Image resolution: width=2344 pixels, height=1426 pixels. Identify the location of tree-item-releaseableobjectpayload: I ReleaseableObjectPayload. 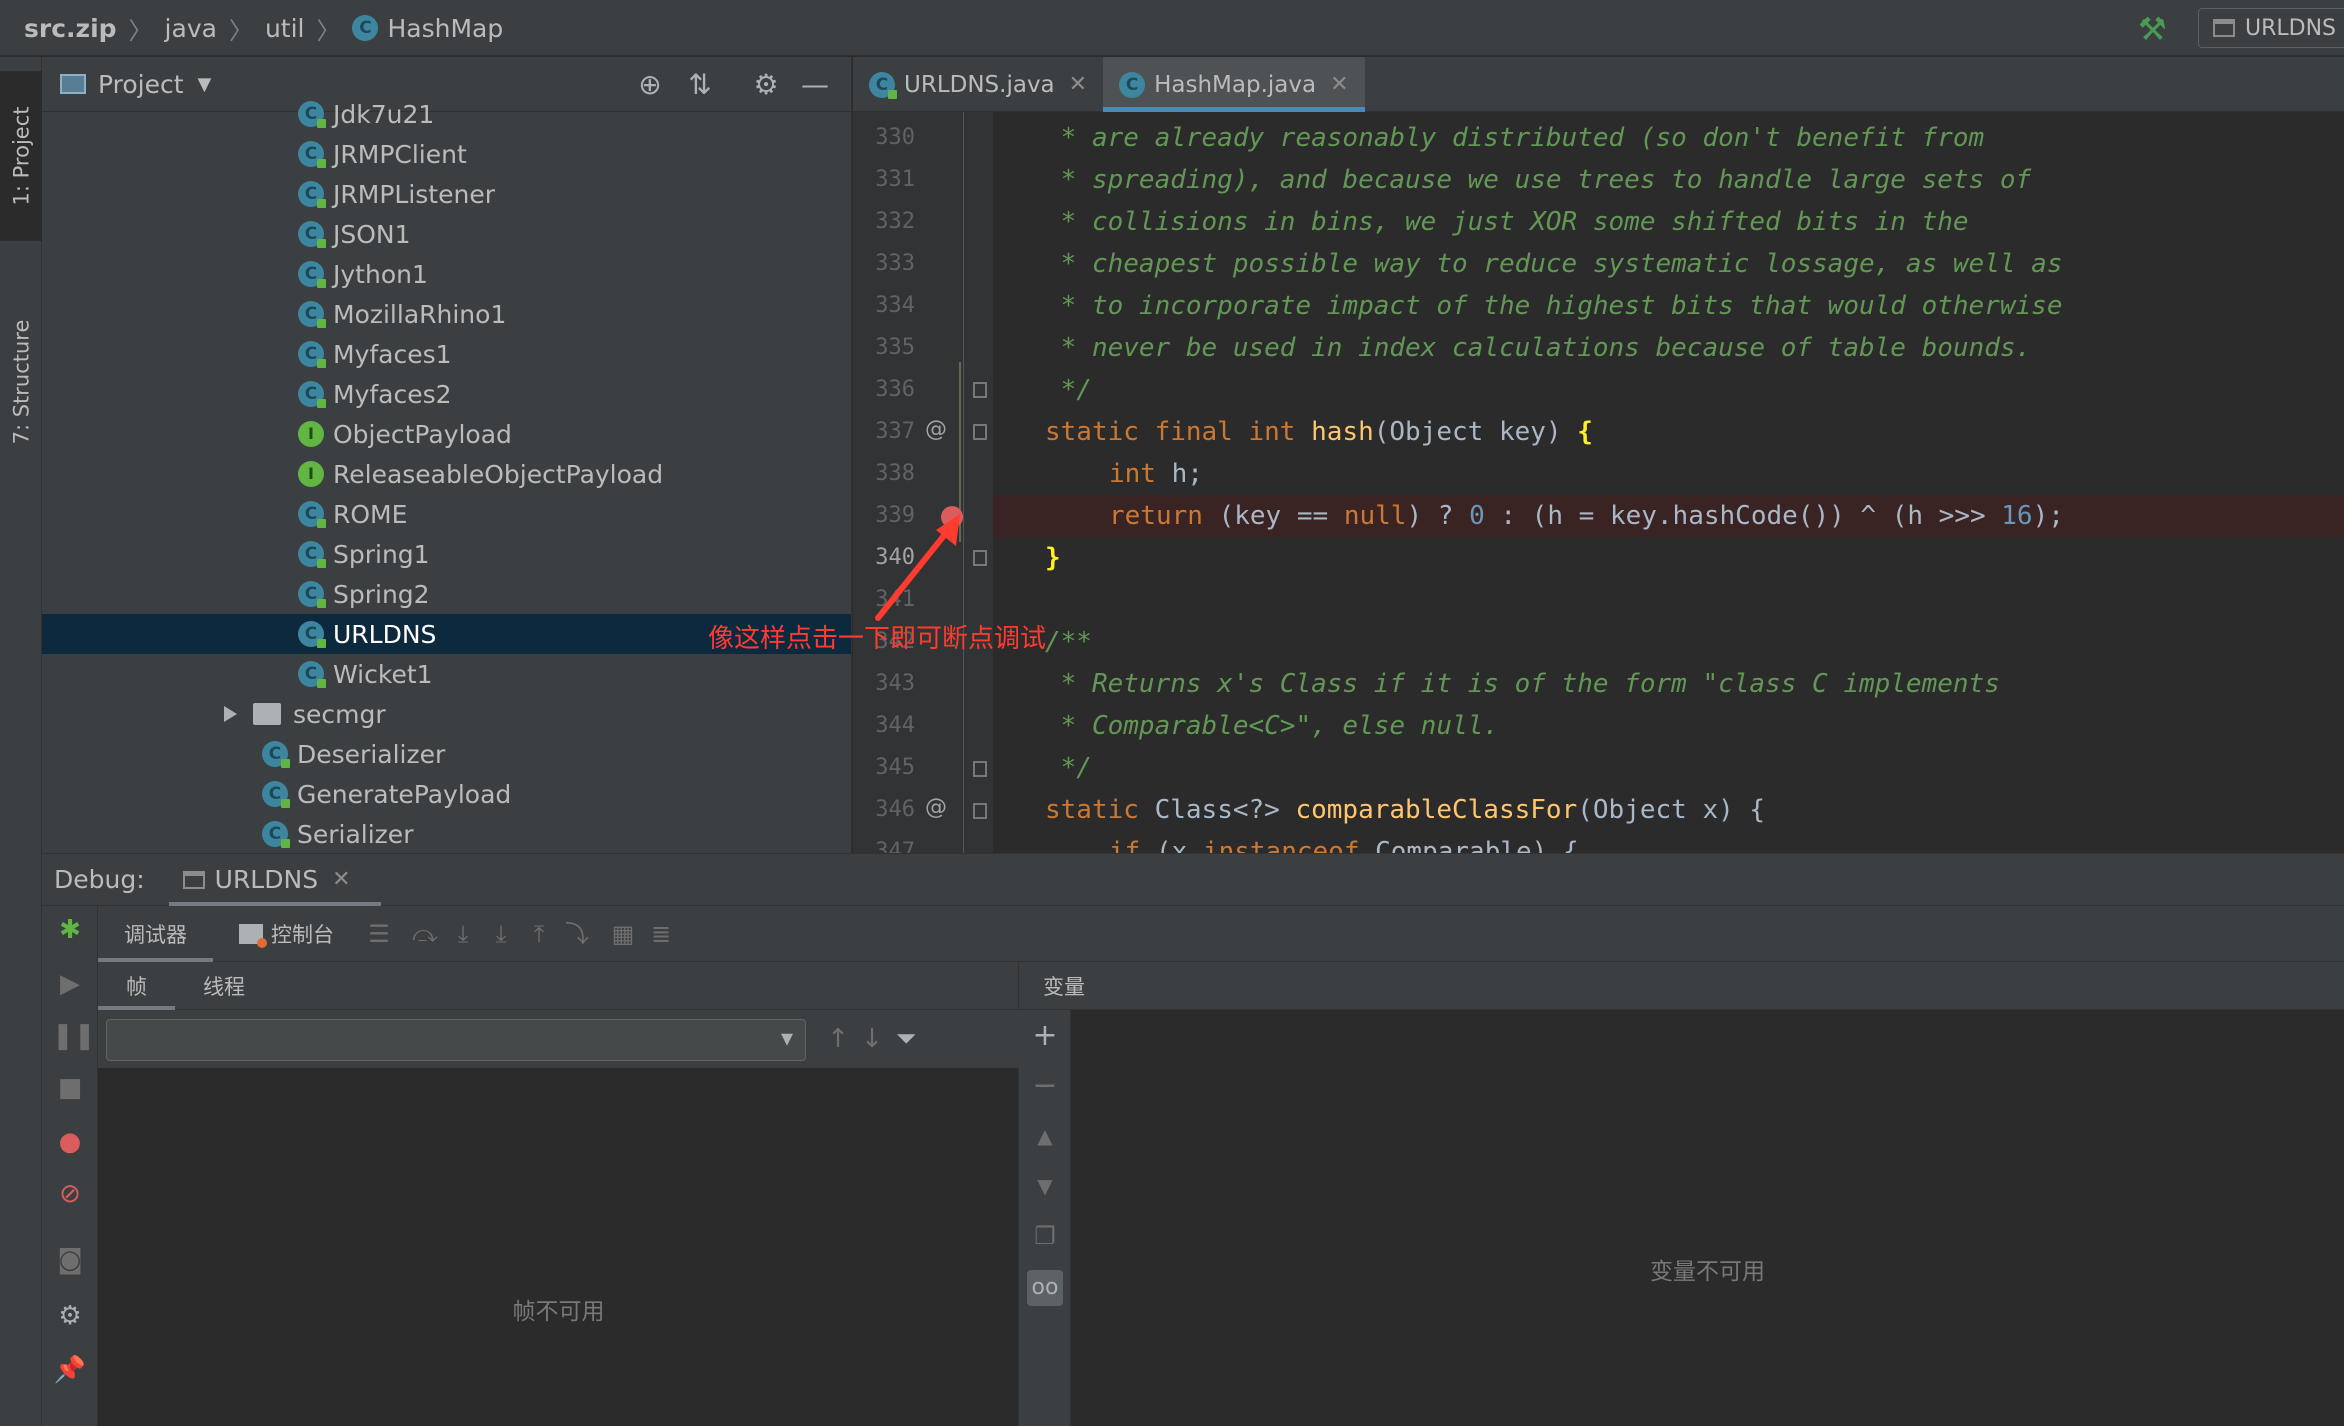
(446, 474).